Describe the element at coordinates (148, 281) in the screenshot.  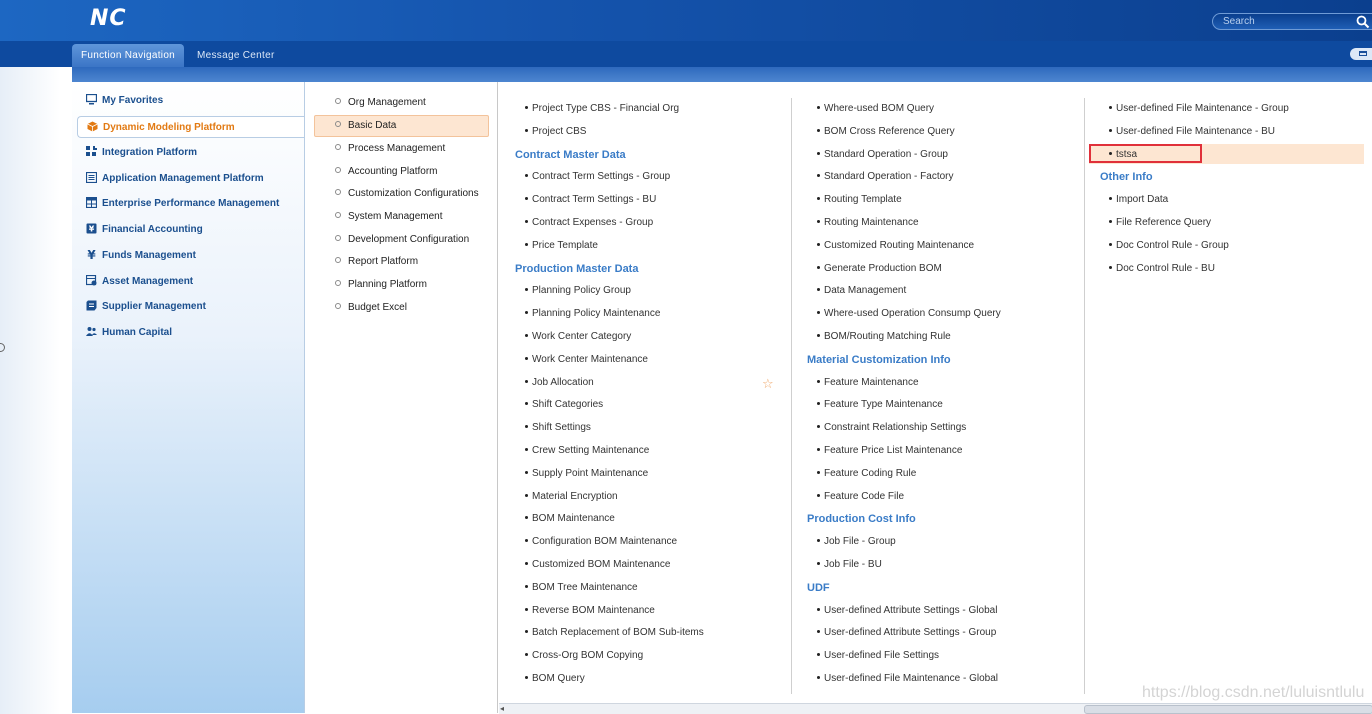
I see `sidebar-item-label: Asset Management` at that location.